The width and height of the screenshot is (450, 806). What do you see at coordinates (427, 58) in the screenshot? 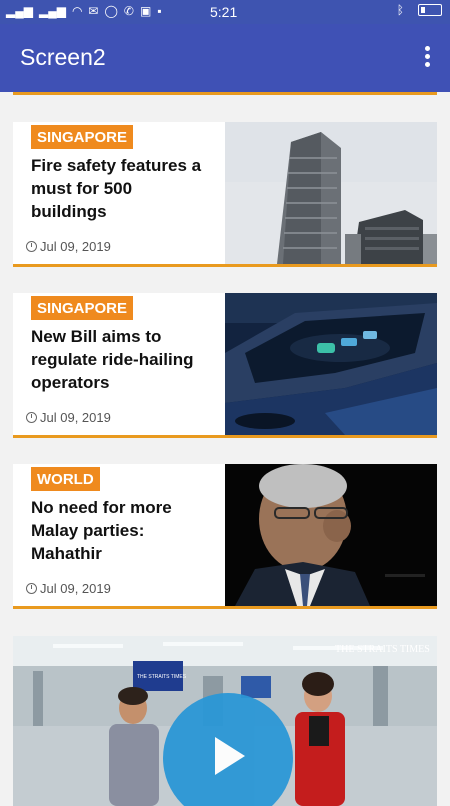
I see `overflow-menu-icon` at bounding box center [427, 58].